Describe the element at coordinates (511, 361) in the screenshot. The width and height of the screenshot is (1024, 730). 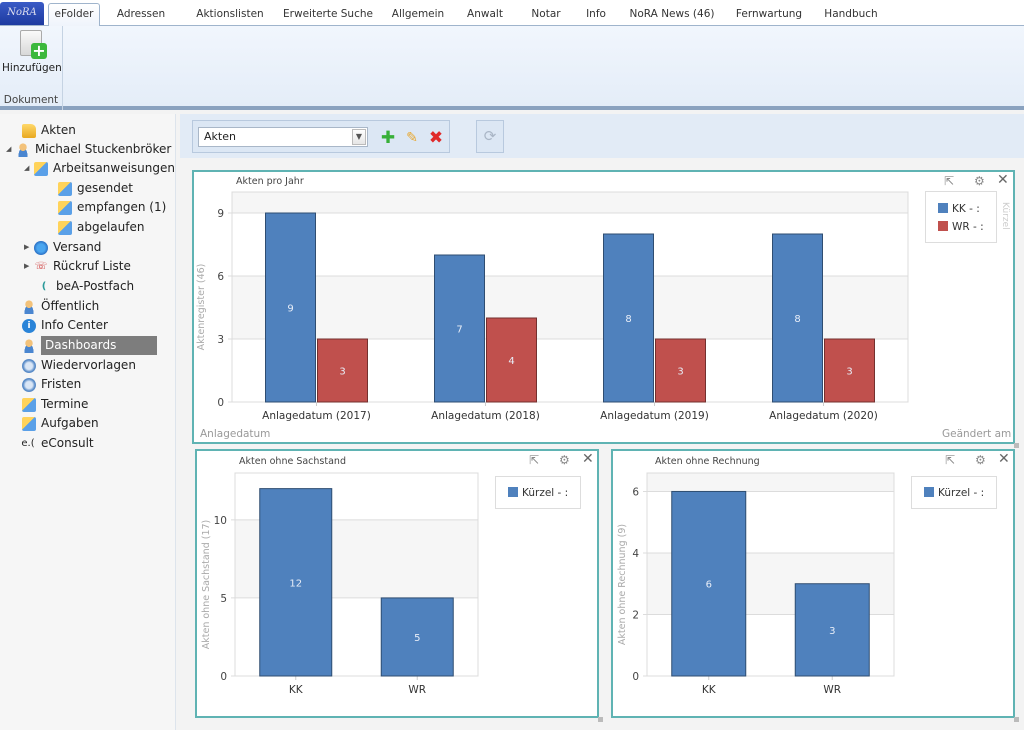
I see `bar-data-label: 4` at that location.